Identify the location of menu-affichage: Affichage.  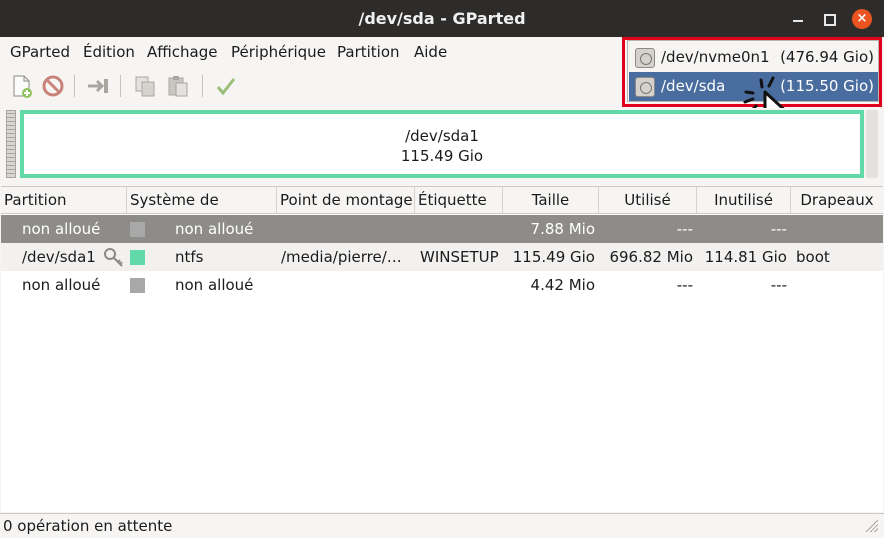
(182, 52).